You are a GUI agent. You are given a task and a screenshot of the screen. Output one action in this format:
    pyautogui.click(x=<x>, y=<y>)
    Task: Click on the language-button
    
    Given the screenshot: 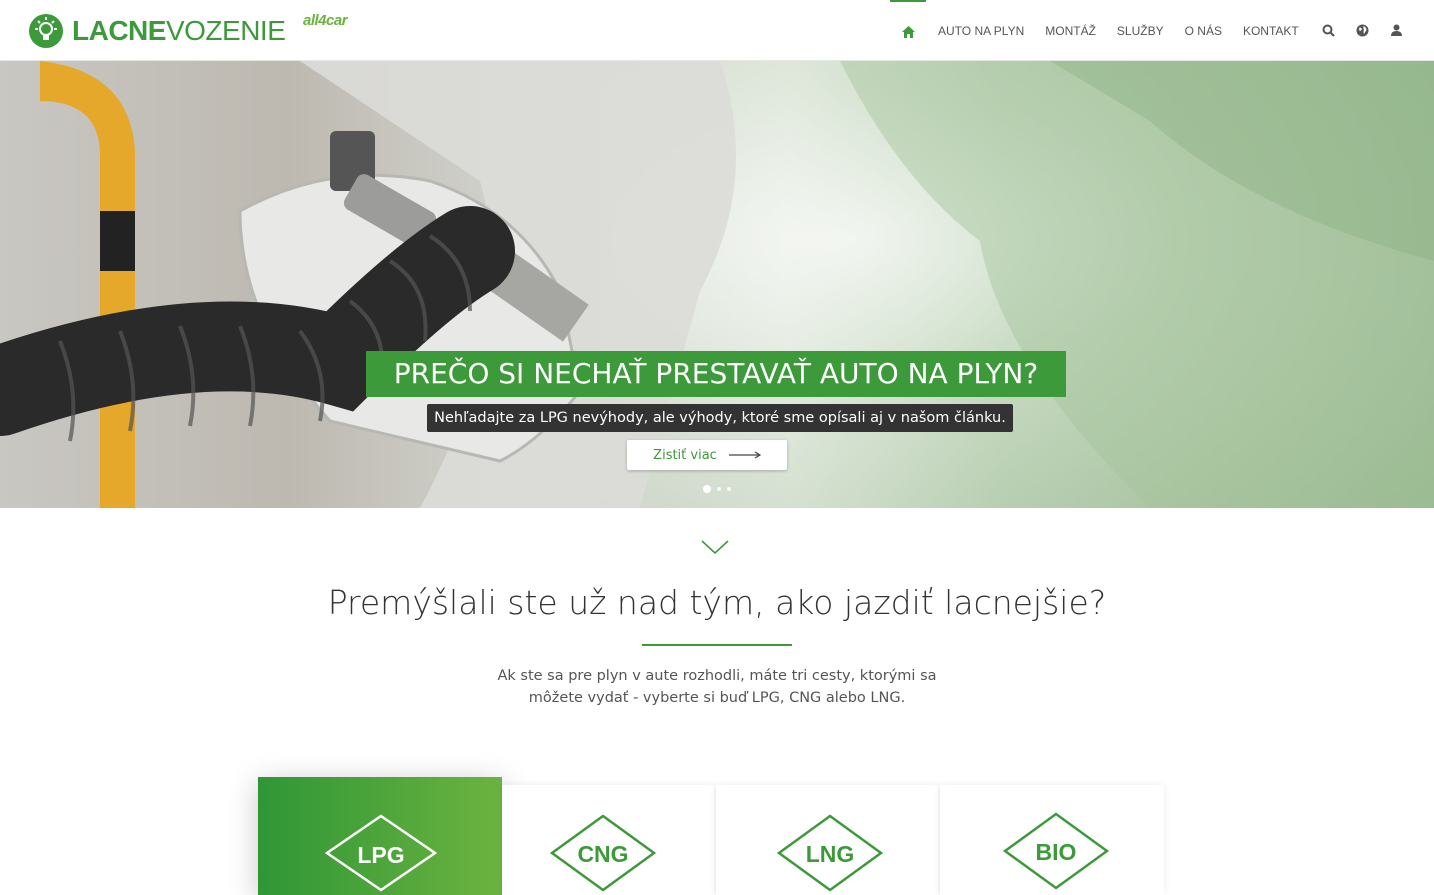 What is the action you would take?
    pyautogui.click(x=1362, y=30)
    